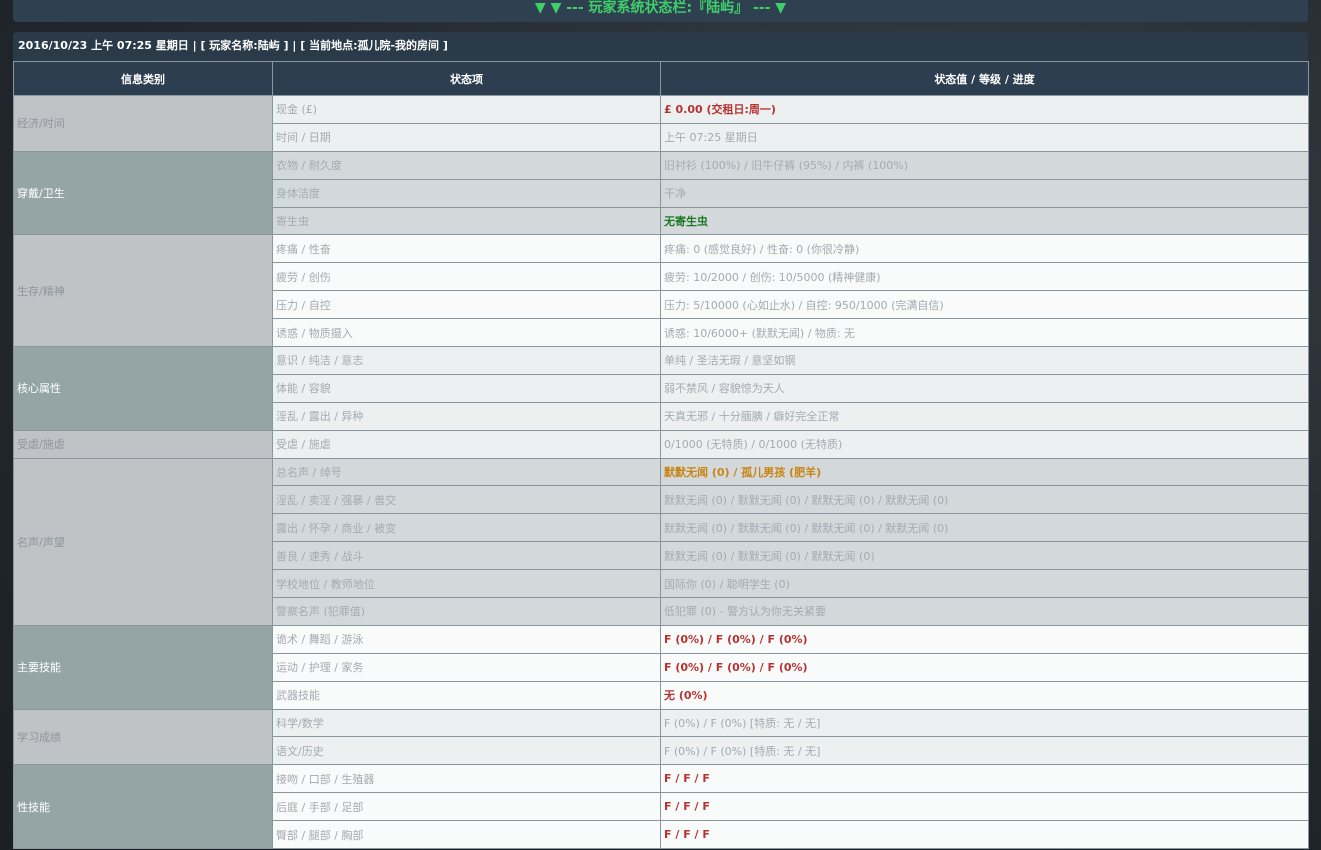  I want to click on item-cell: 学校地位 / 教师地位, so click(466, 584).